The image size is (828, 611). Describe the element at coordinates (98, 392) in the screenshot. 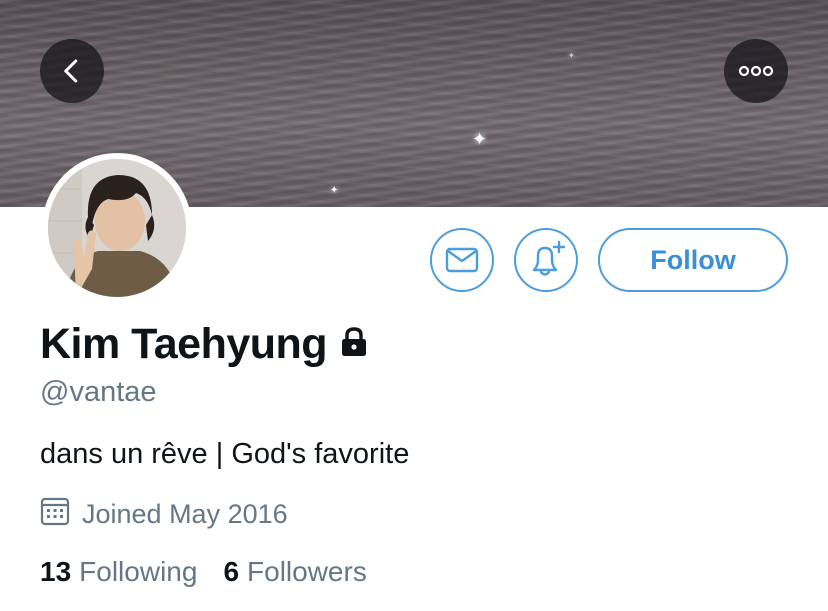

I see `username-handle: @vantae` at that location.